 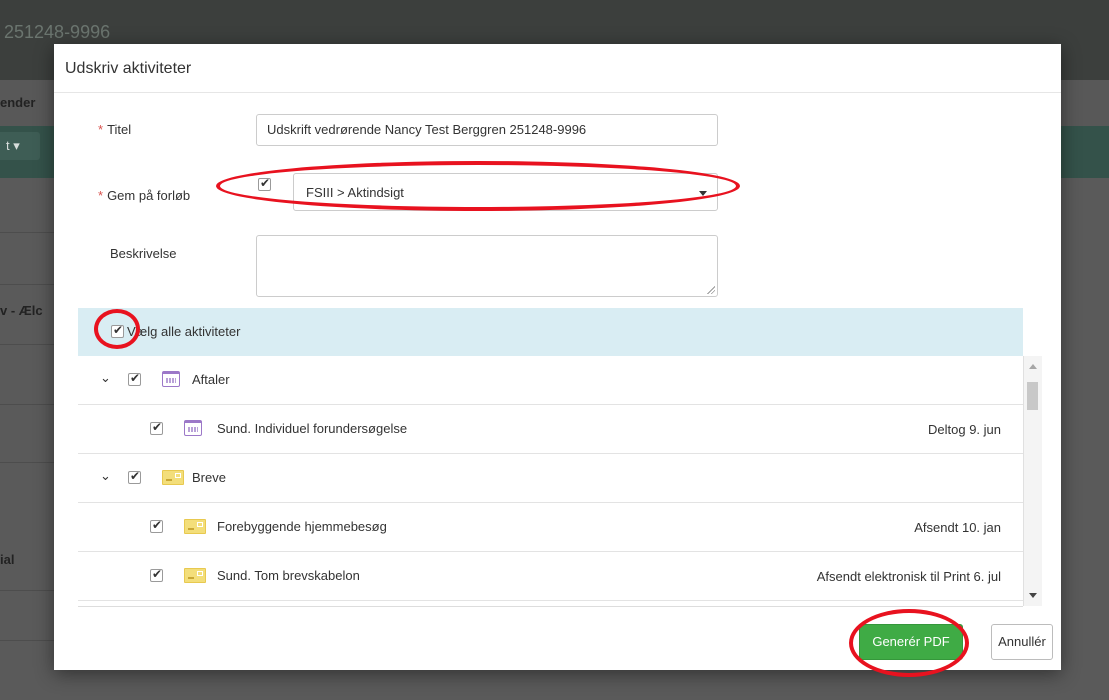 I want to click on forloeb-select-value: FSIII > Aktindsigt, so click(x=355, y=192).